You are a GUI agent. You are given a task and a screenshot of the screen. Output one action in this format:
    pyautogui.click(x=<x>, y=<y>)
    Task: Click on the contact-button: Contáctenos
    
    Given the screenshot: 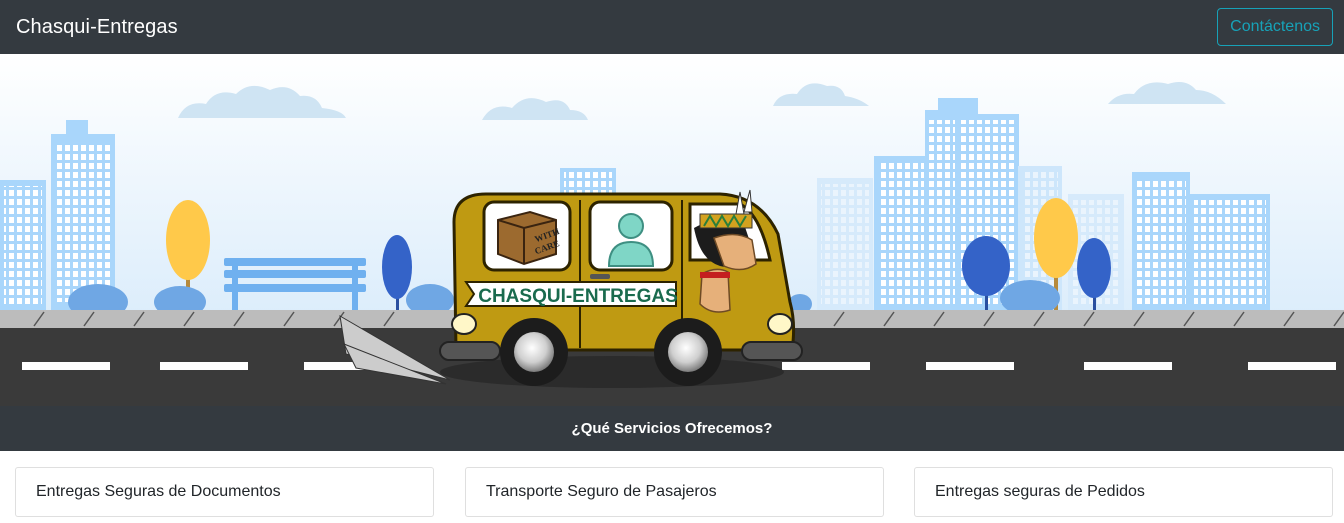 What is the action you would take?
    pyautogui.click(x=1275, y=27)
    